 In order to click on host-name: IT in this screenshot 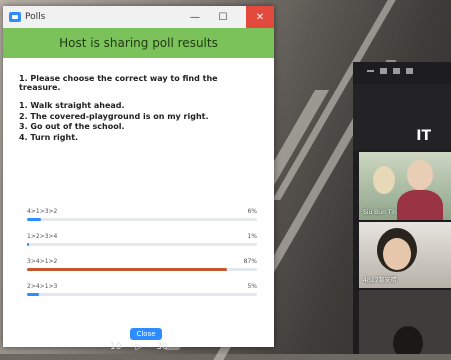, I will do `click(423, 136)`.